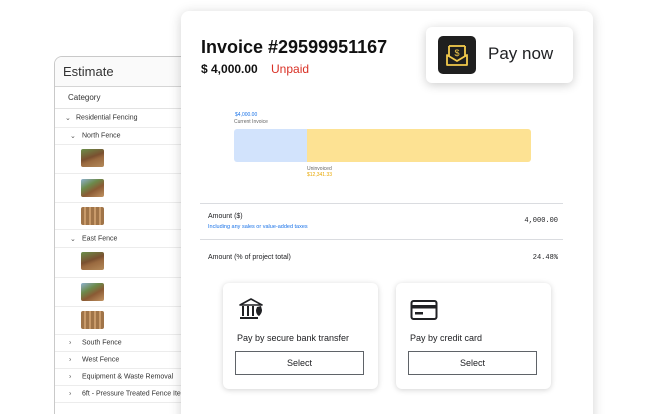 The height and width of the screenshot is (414, 646). Describe the element at coordinates (251, 308) in the screenshot. I see `bank-icon` at that location.